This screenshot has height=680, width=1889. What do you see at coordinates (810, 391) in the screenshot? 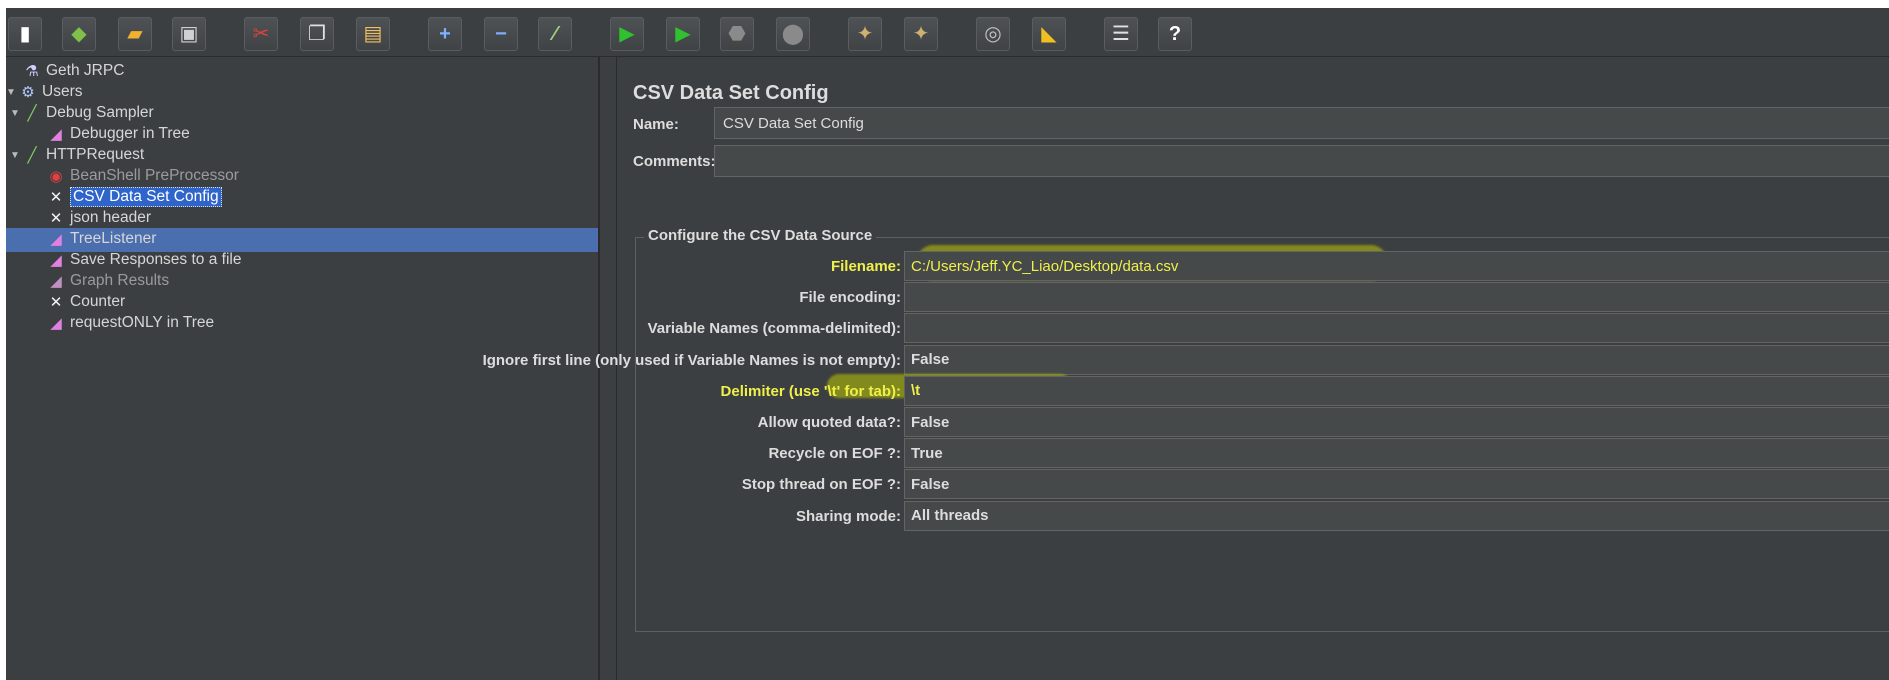
I see `row-label: Delimiter (use '\t' for tab):` at bounding box center [810, 391].